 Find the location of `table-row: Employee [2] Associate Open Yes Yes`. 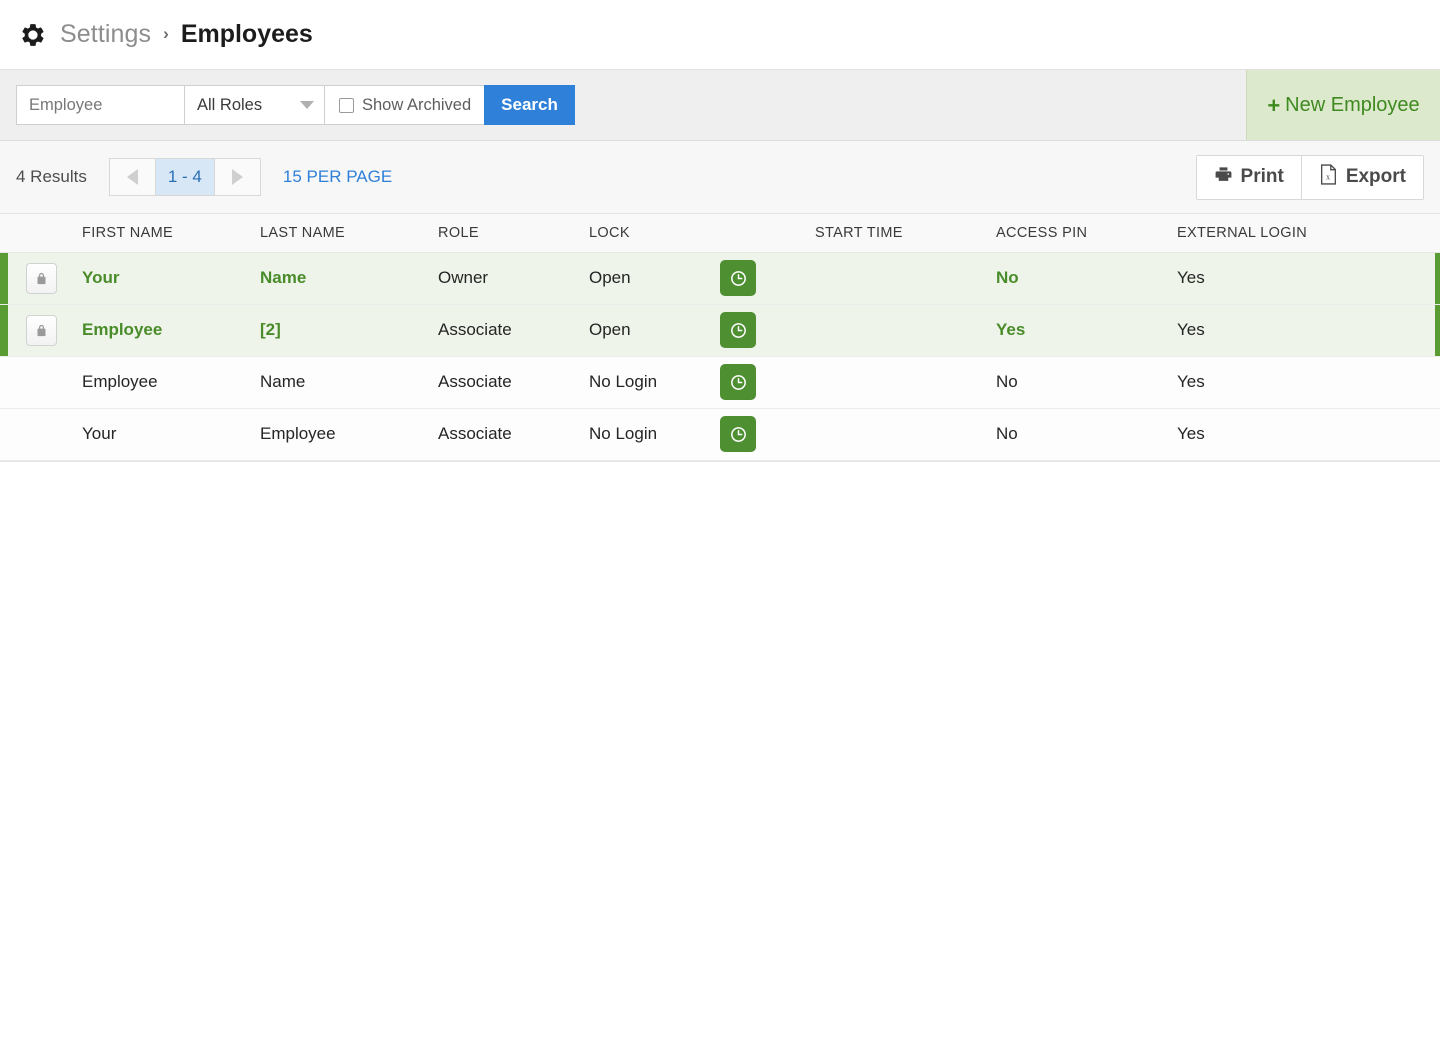

table-row: Employee [2] Associate Open Yes Yes is located at coordinates (720, 330).